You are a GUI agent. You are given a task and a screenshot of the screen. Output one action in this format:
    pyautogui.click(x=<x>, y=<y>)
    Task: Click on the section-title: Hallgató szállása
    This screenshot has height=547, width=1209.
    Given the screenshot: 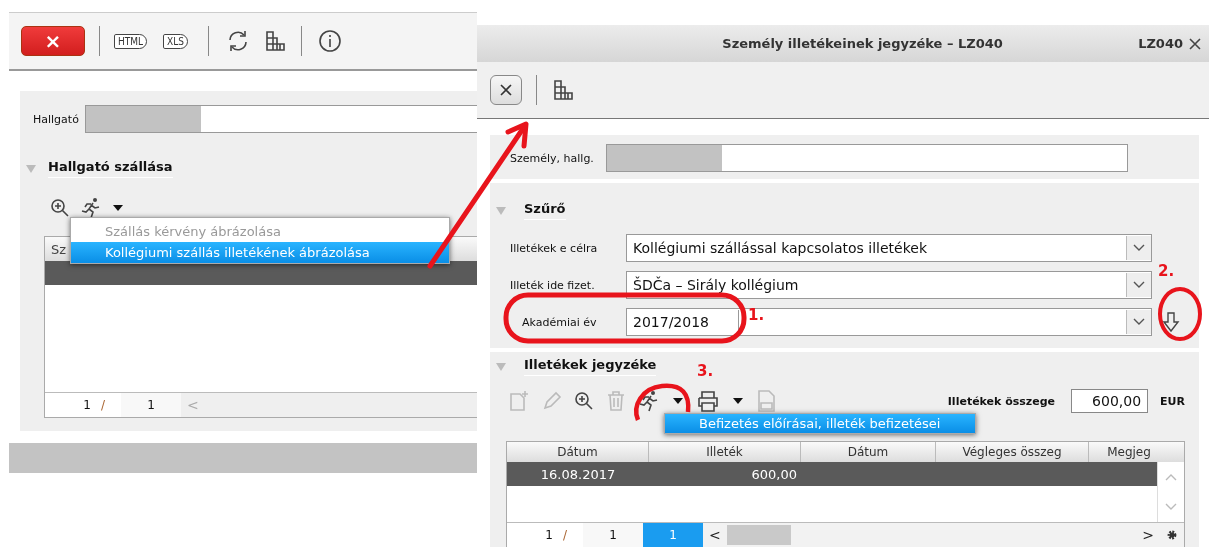 What is the action you would take?
    pyautogui.click(x=110, y=168)
    